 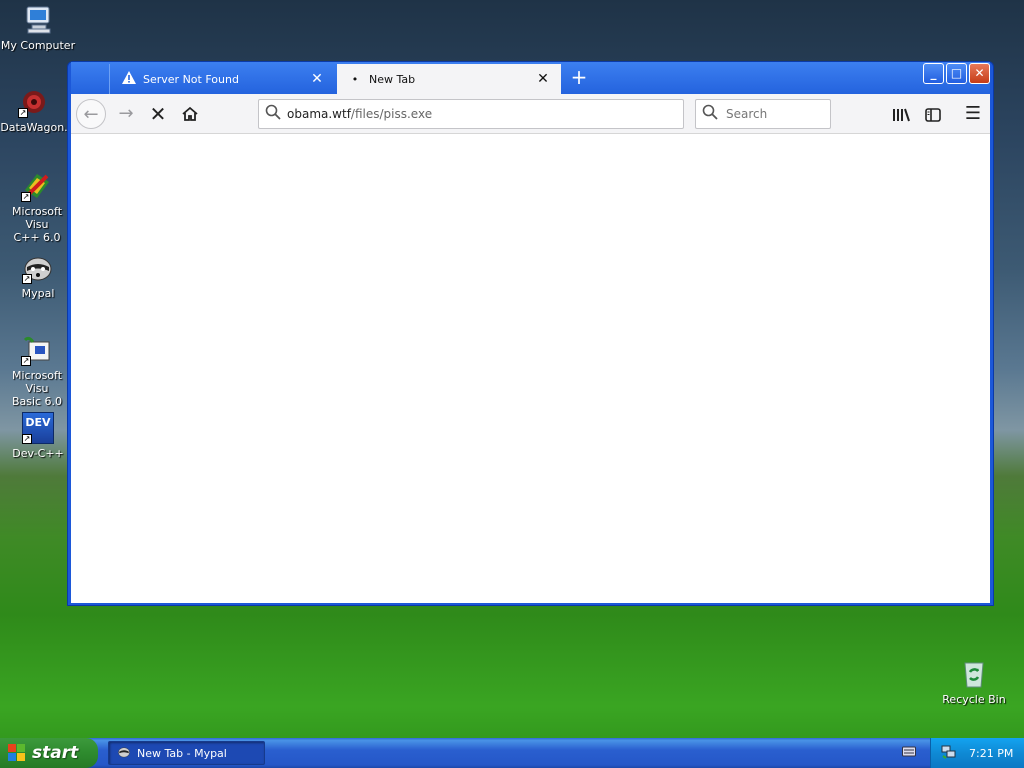 I want to click on computer-icon, so click(x=38, y=20).